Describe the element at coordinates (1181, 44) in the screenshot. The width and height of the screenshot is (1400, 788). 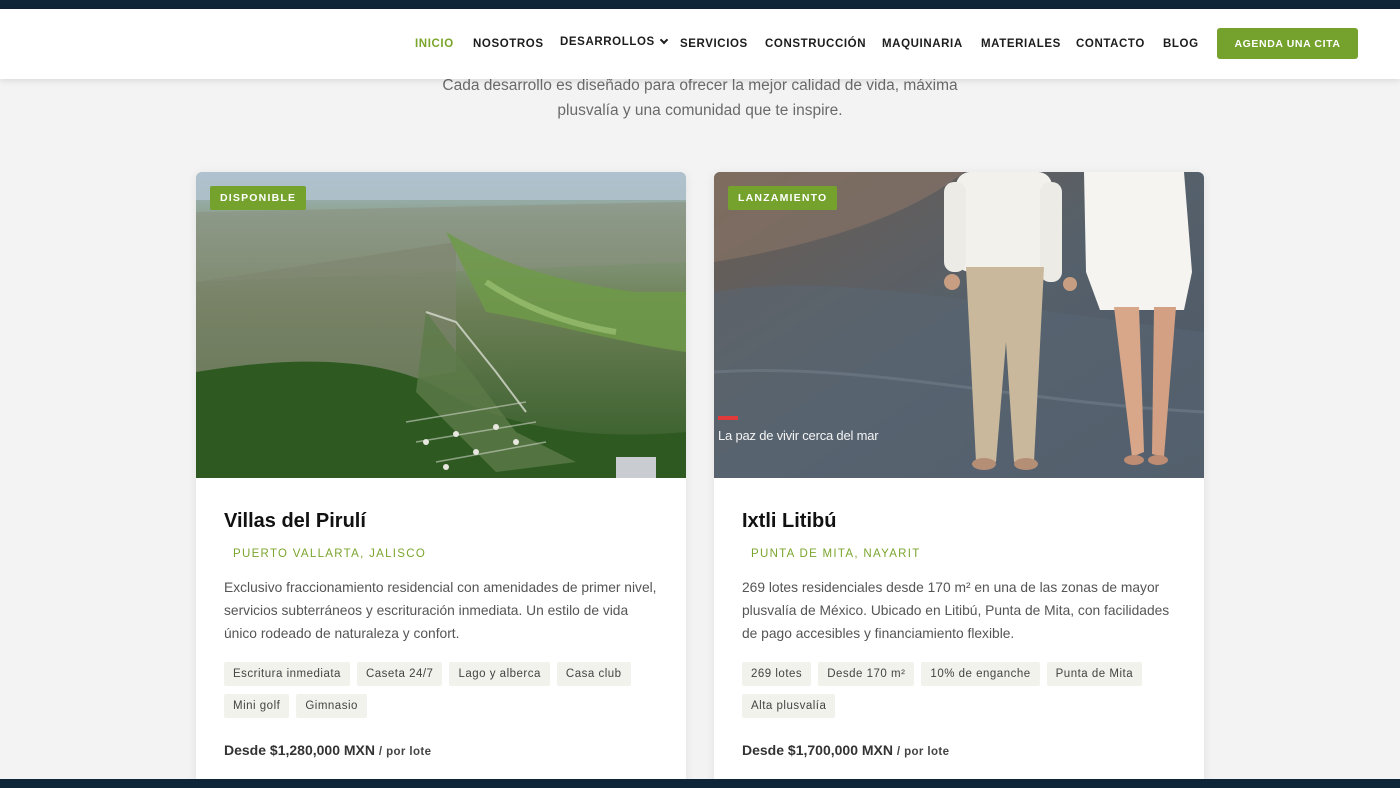
I see `nav-blog: BLOG` at that location.